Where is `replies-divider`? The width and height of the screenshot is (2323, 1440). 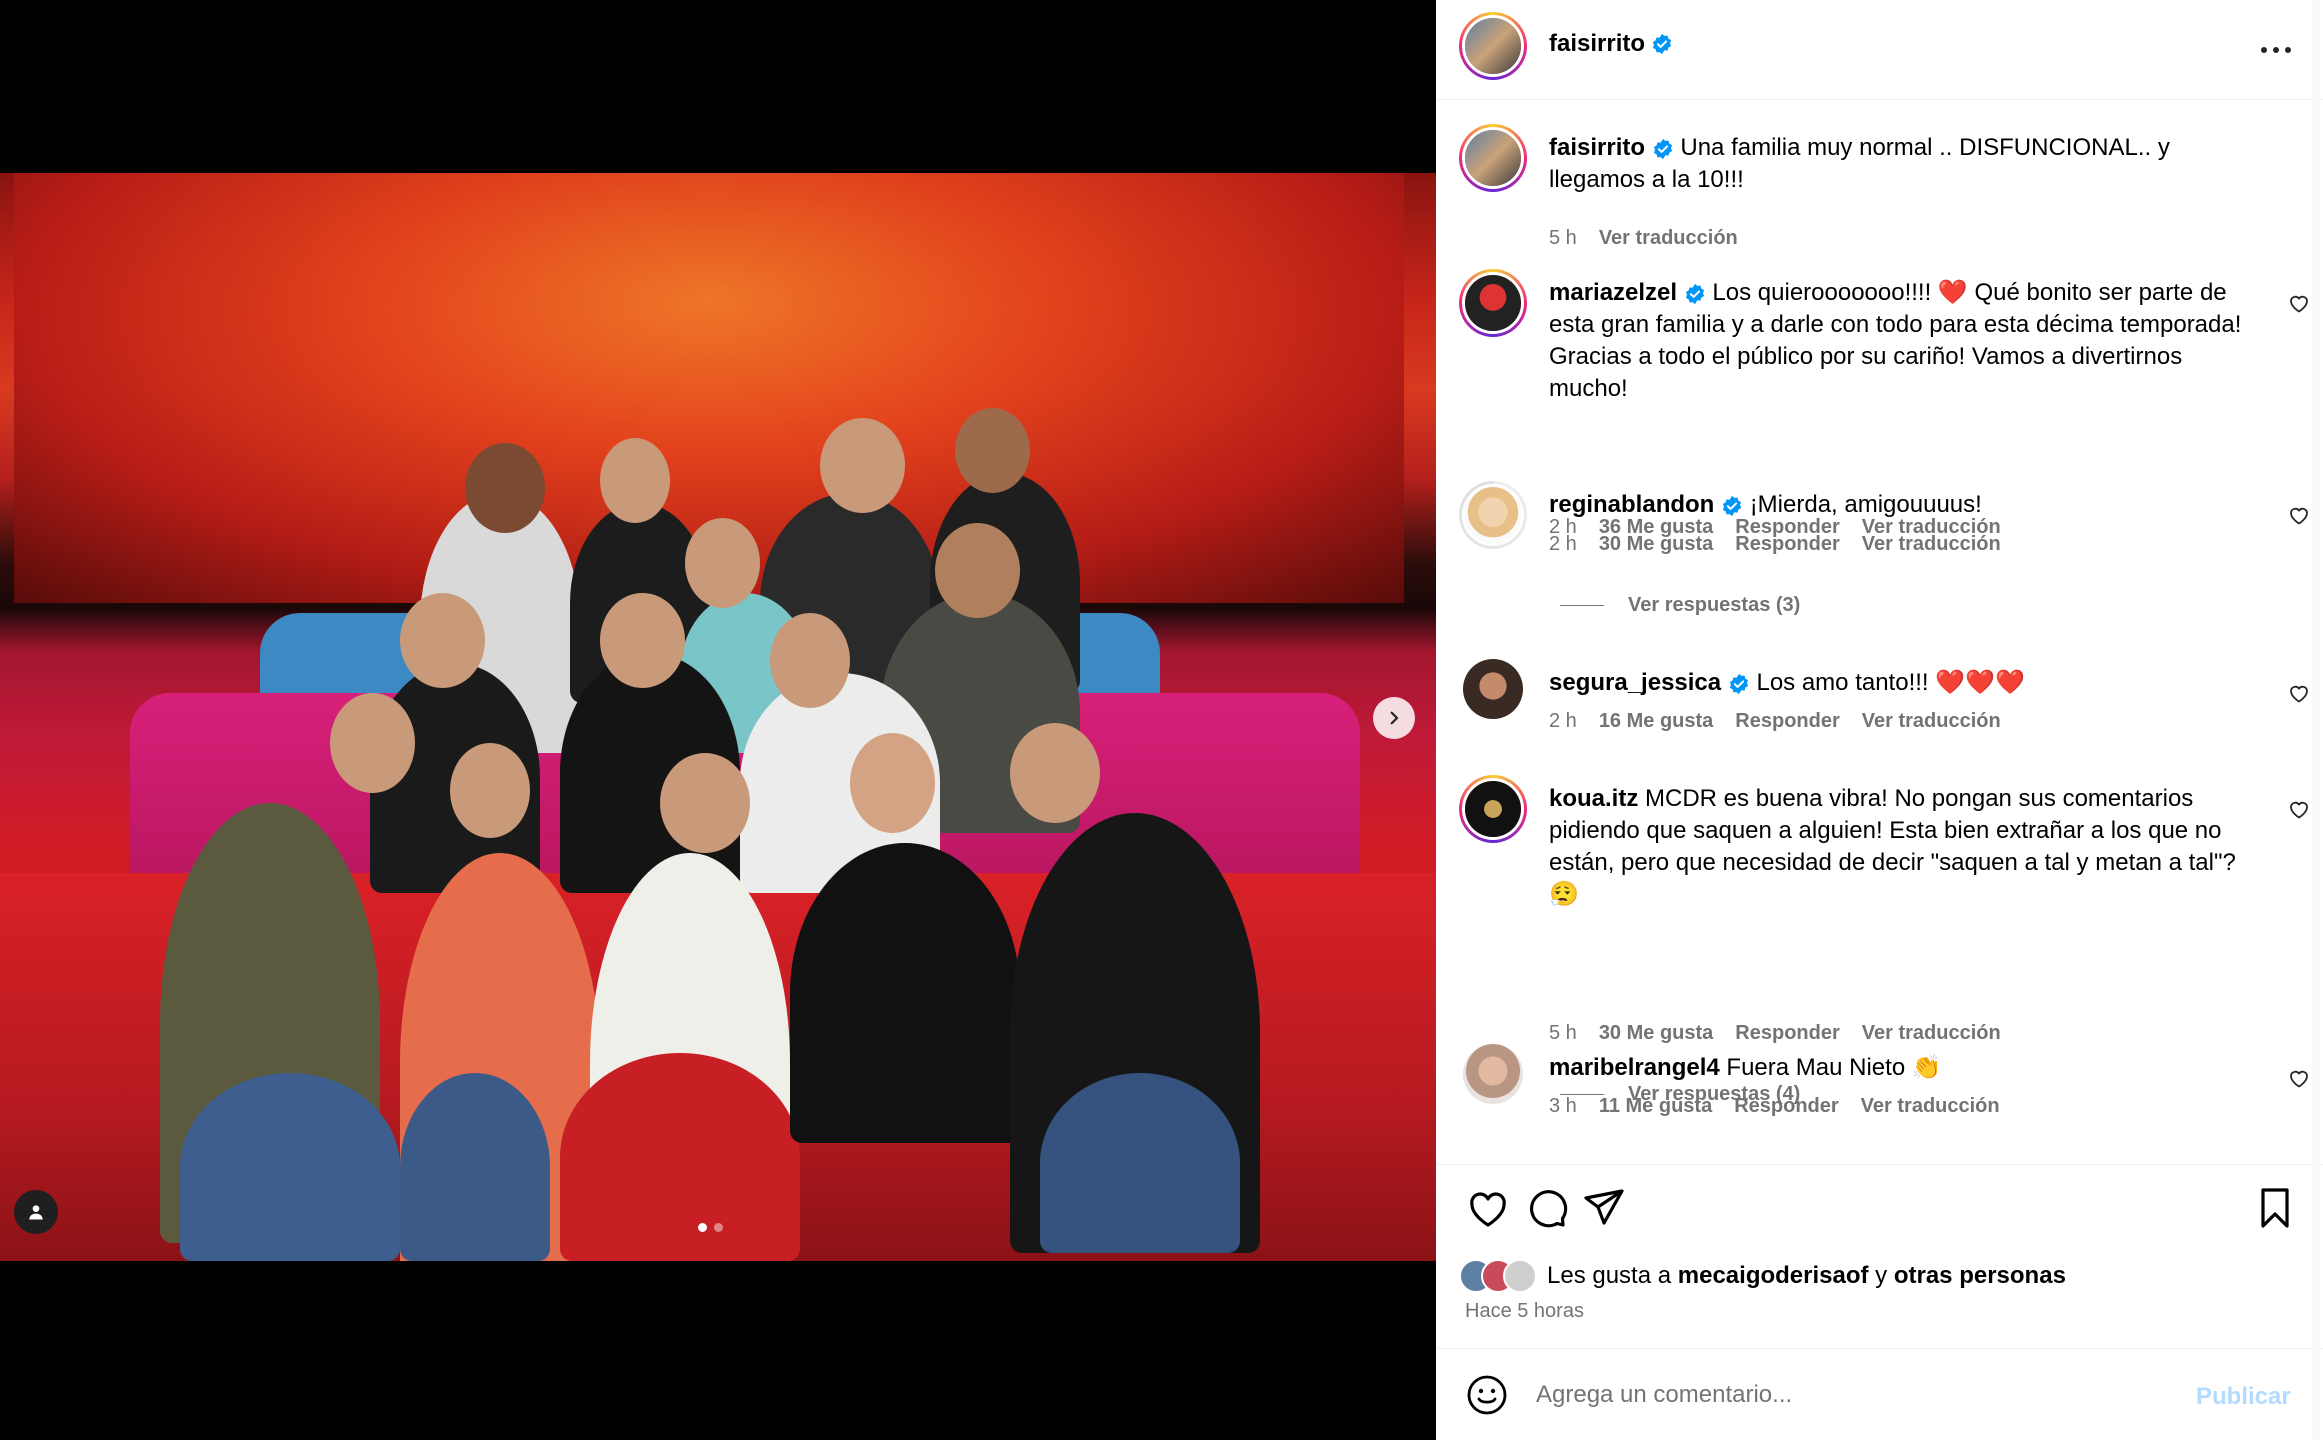 replies-divider is located at coordinates (1582, 605).